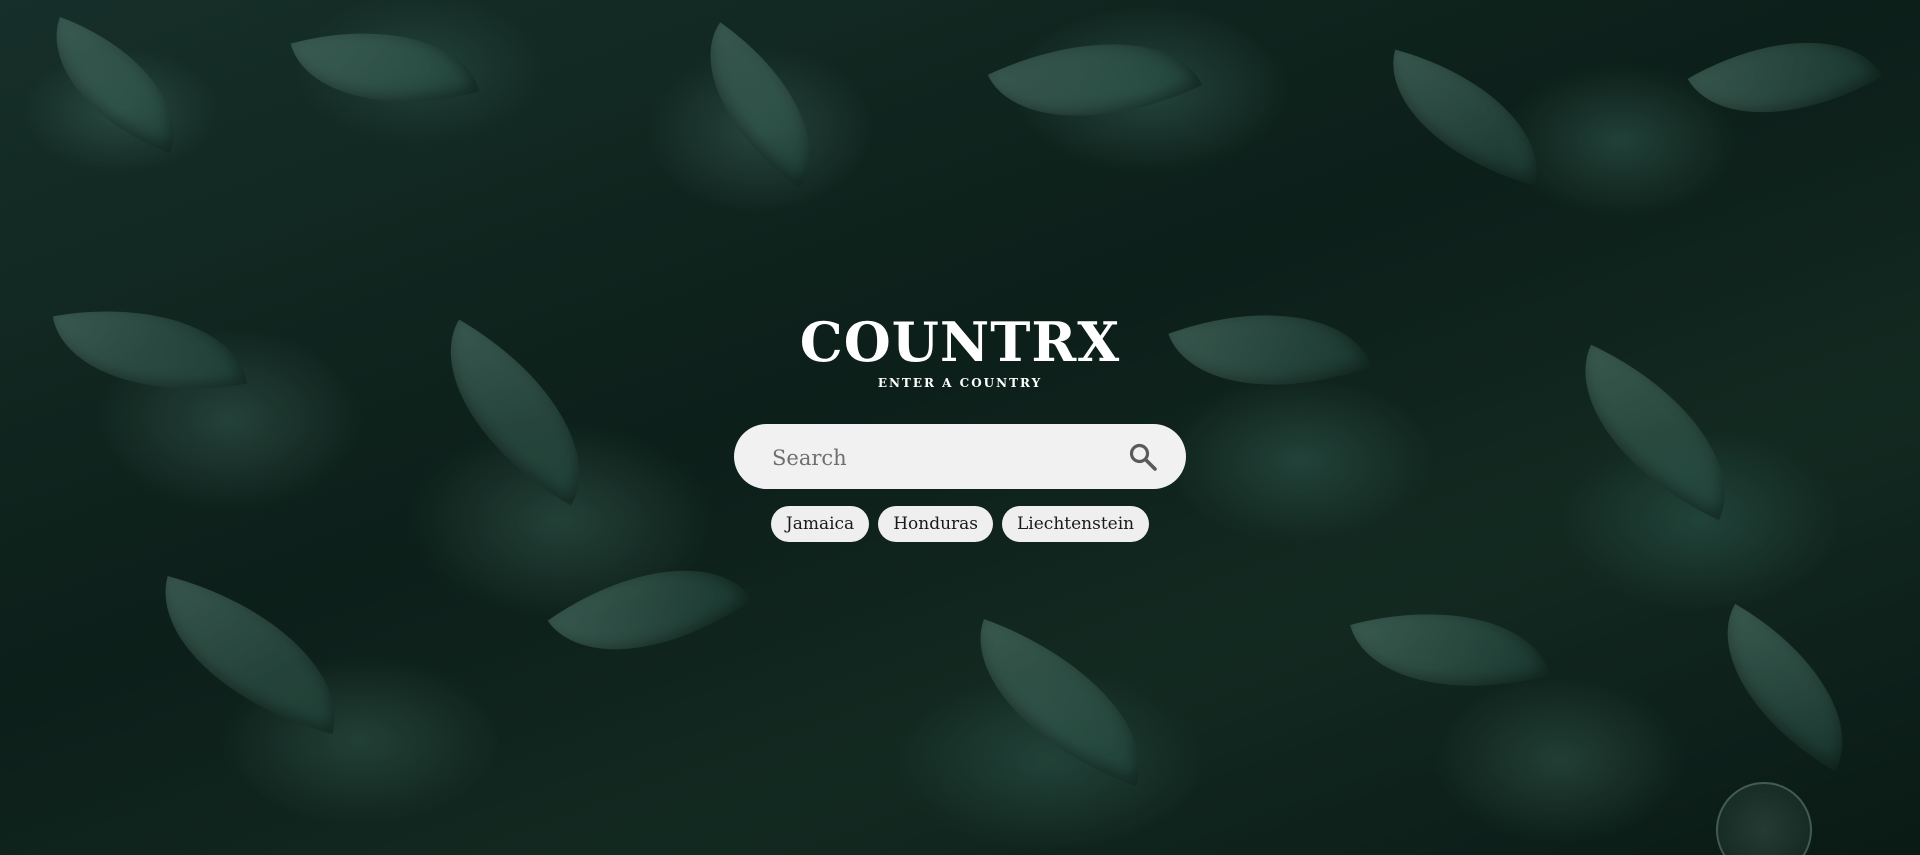 This screenshot has height=855, width=1920. Describe the element at coordinates (1143, 457) in the screenshot. I see `search-icon` at that location.